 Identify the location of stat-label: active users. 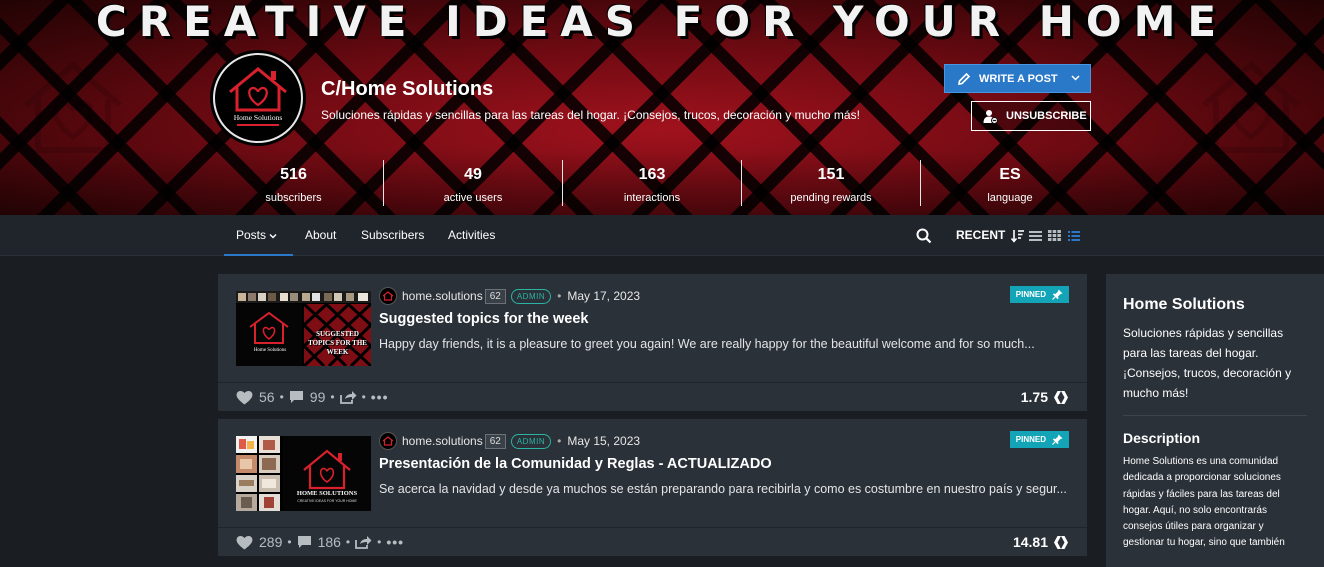
(473, 198).